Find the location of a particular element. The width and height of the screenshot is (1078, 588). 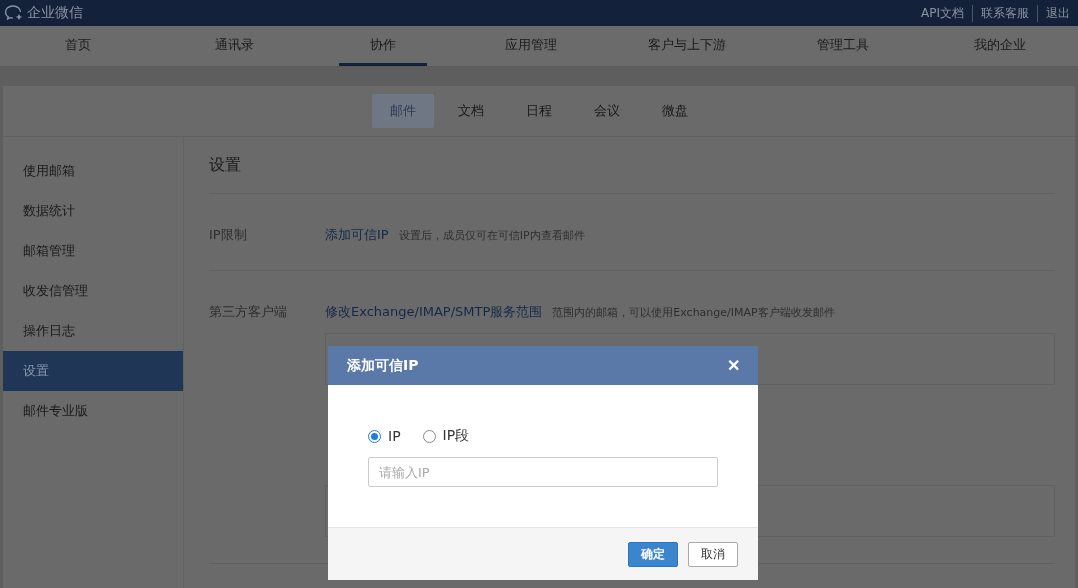

page-title: 设置 is located at coordinates (632, 165).